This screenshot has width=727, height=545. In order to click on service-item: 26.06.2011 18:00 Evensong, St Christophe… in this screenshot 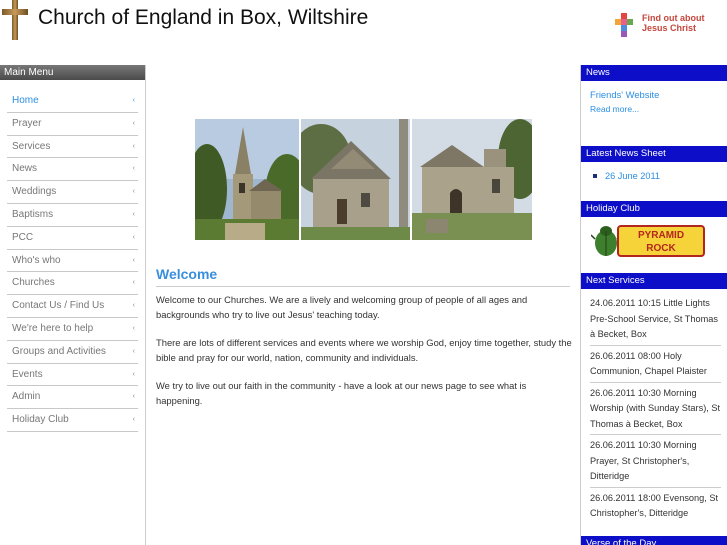, I will do `click(654, 505)`.